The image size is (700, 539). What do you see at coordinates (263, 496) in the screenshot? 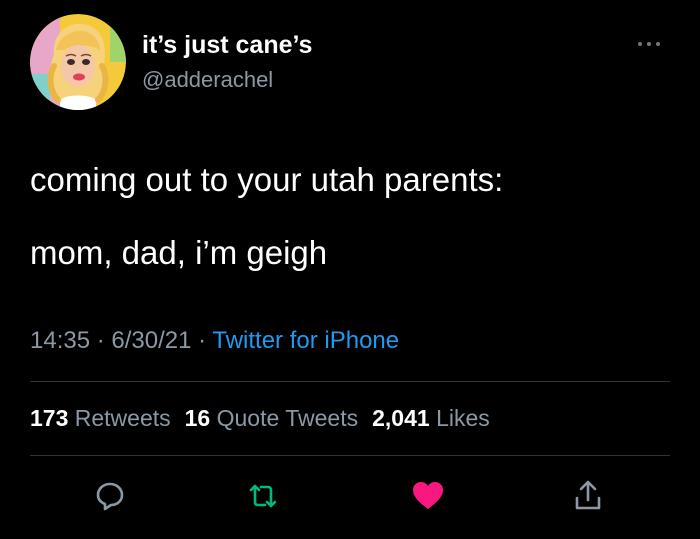
I see `retweet-icon` at bounding box center [263, 496].